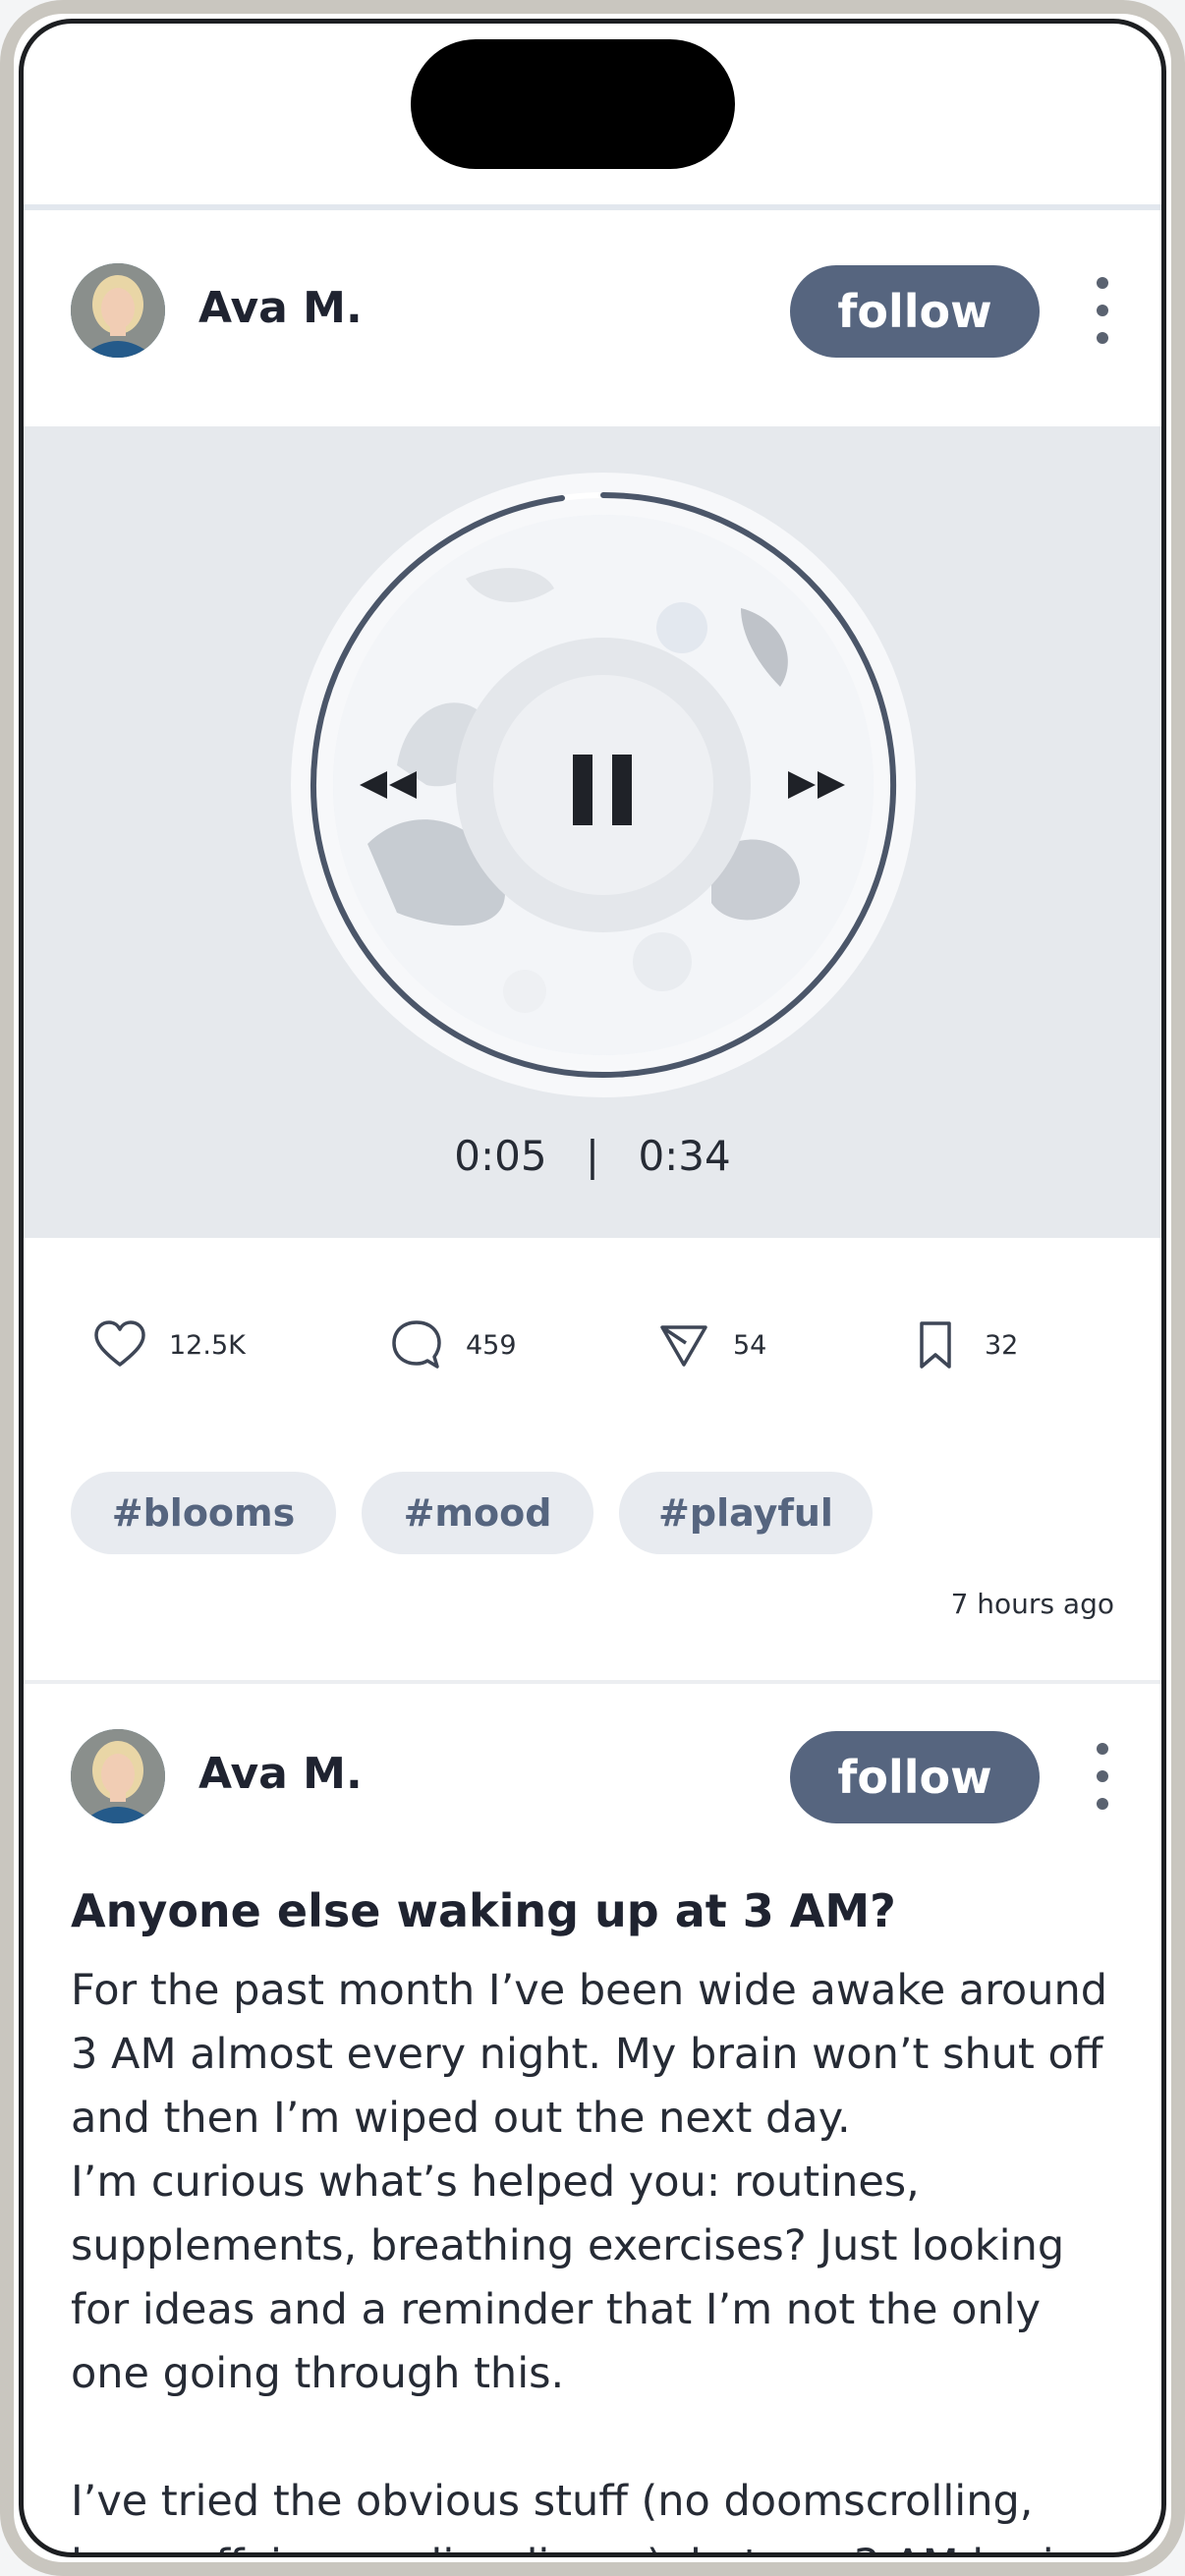 The image size is (1185, 2576). What do you see at coordinates (501, 1156) in the screenshot?
I see `current-time: 0:05` at bounding box center [501, 1156].